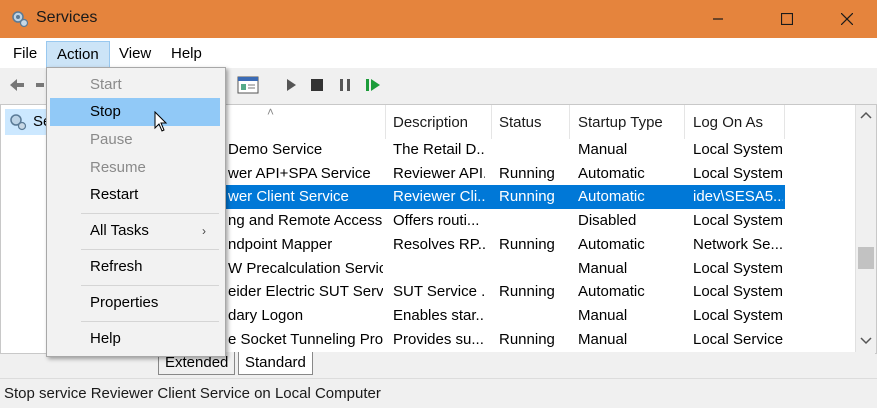 This screenshot has width=877, height=408. I want to click on submenu-arrow-icon: ›, so click(204, 231).